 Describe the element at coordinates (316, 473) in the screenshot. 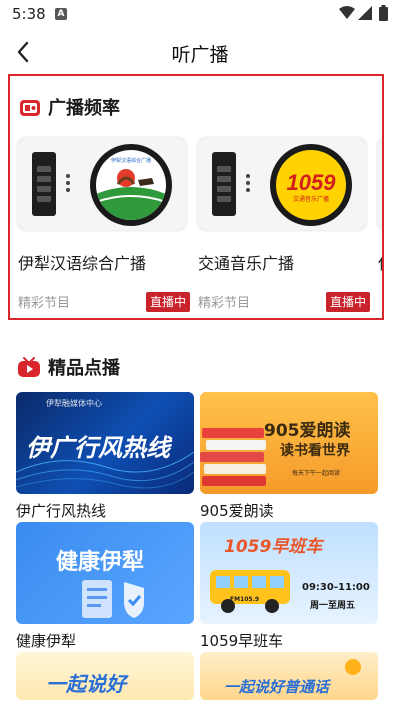

I see `vod-image-footnote: 每天下午一起阅读` at that location.